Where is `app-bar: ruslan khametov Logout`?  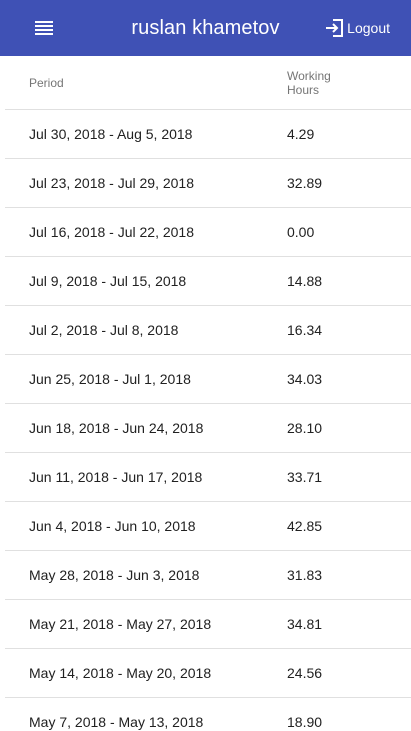
app-bar: ruslan khametov Logout is located at coordinates (205, 28).